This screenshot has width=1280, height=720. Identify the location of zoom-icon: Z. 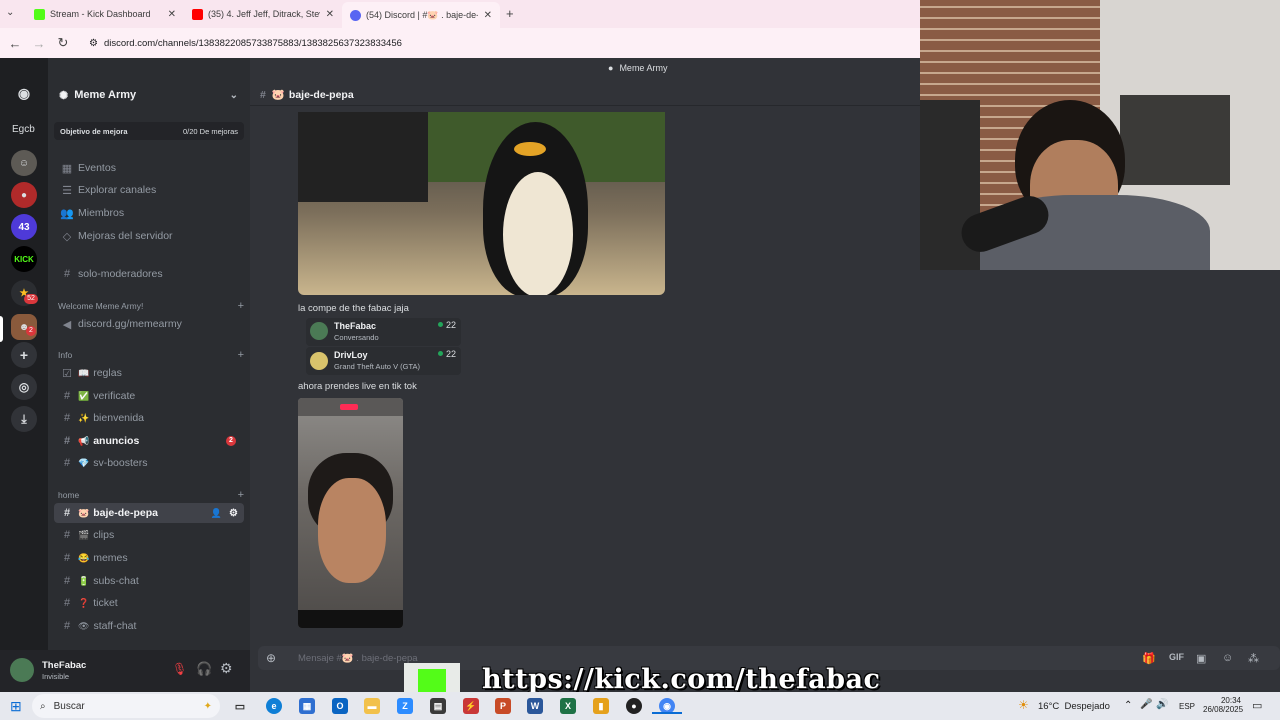
(405, 706).